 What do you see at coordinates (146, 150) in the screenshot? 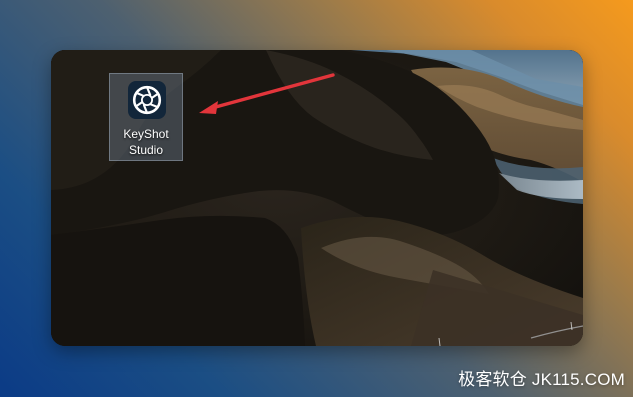
I see `desktop-shortcut-label-line-2: Studio` at bounding box center [146, 150].